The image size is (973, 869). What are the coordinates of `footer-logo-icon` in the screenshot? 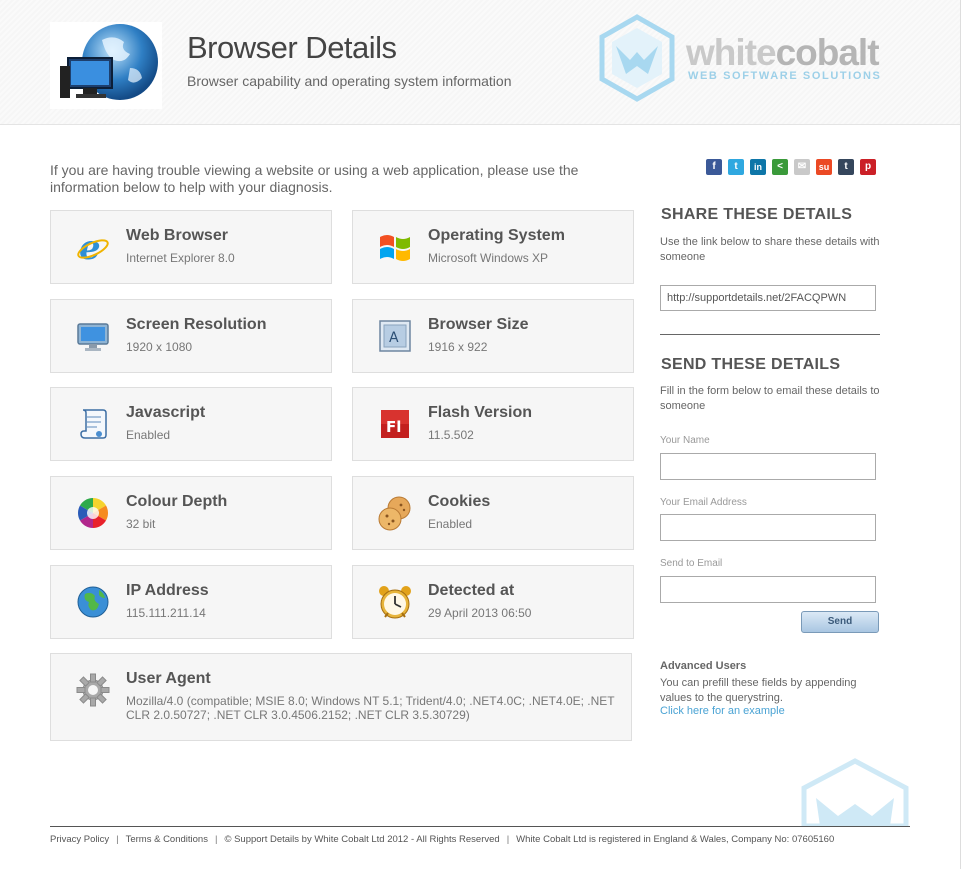 It's located at (855, 794).